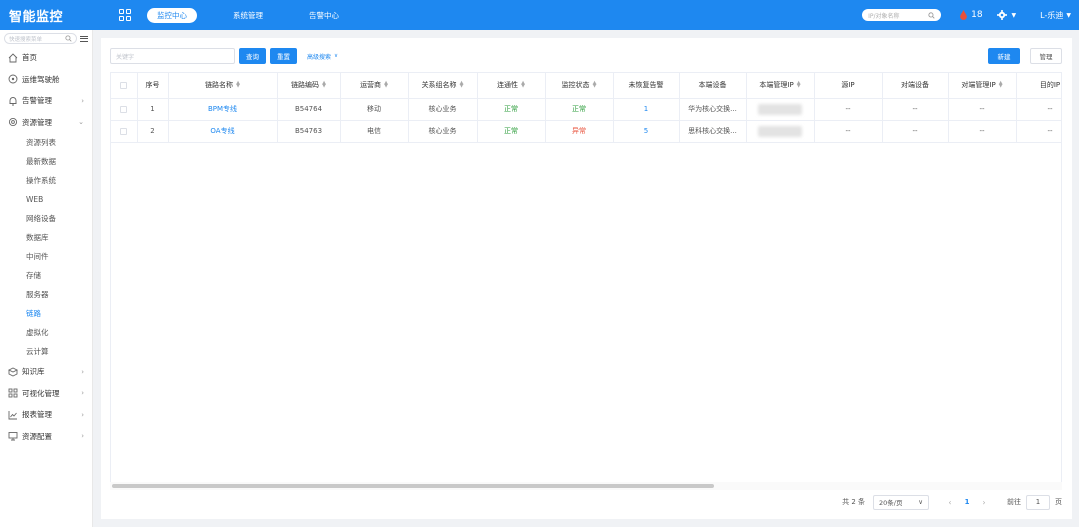 This screenshot has width=1079, height=527. What do you see at coordinates (1046, 56) in the screenshot?
I see `manage-button: 管理` at bounding box center [1046, 56].